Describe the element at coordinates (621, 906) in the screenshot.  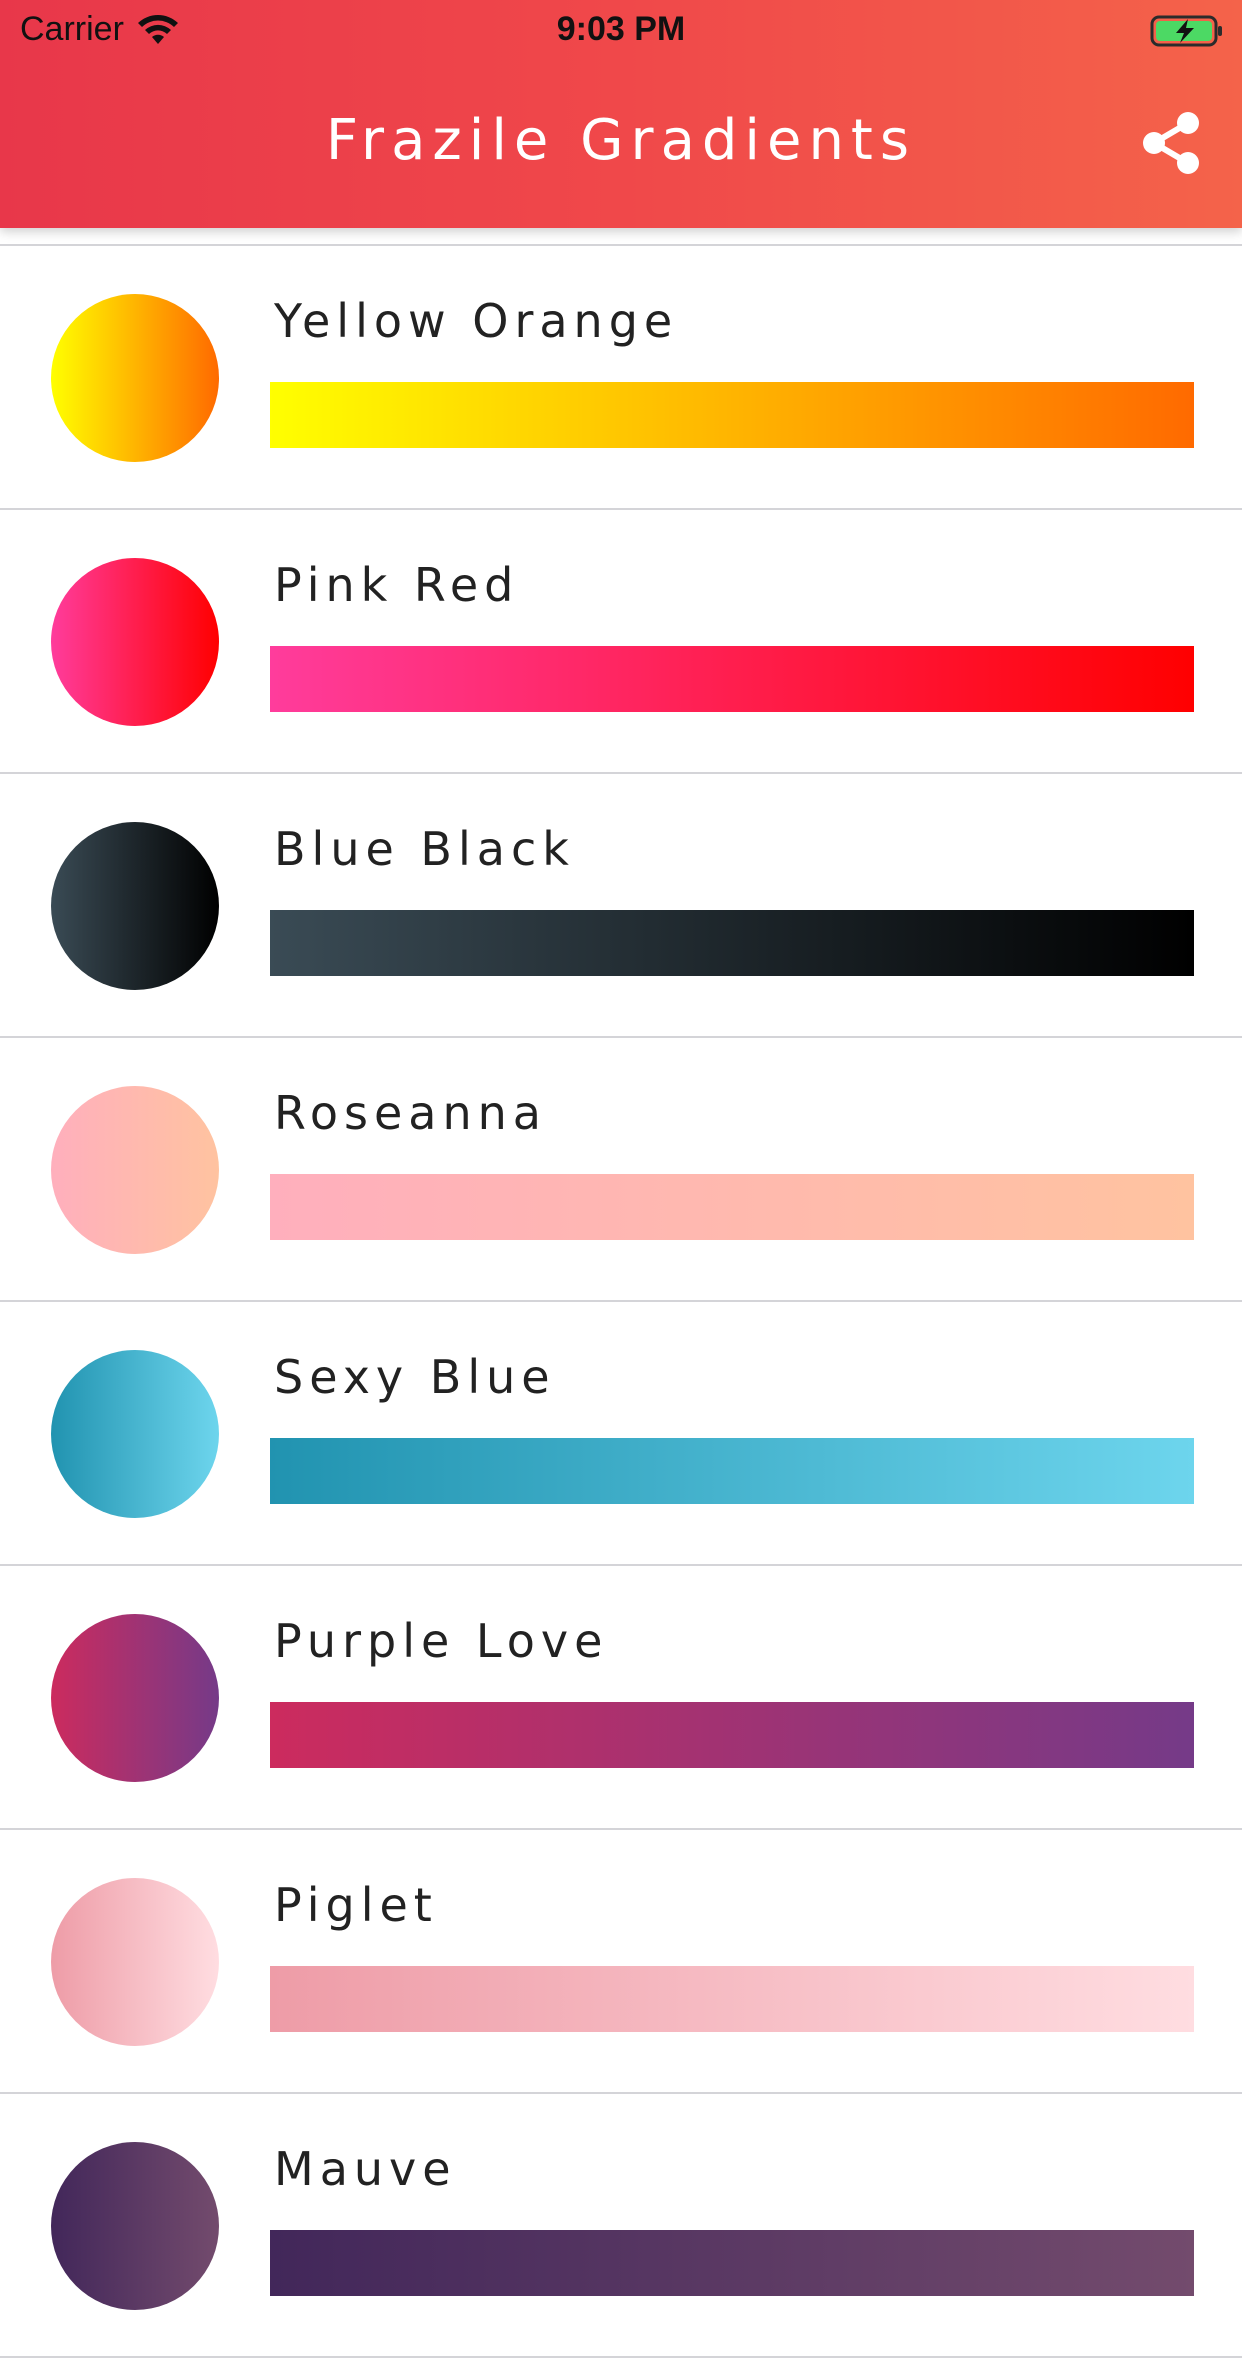
I see `gradient-row: Blue Black` at that location.